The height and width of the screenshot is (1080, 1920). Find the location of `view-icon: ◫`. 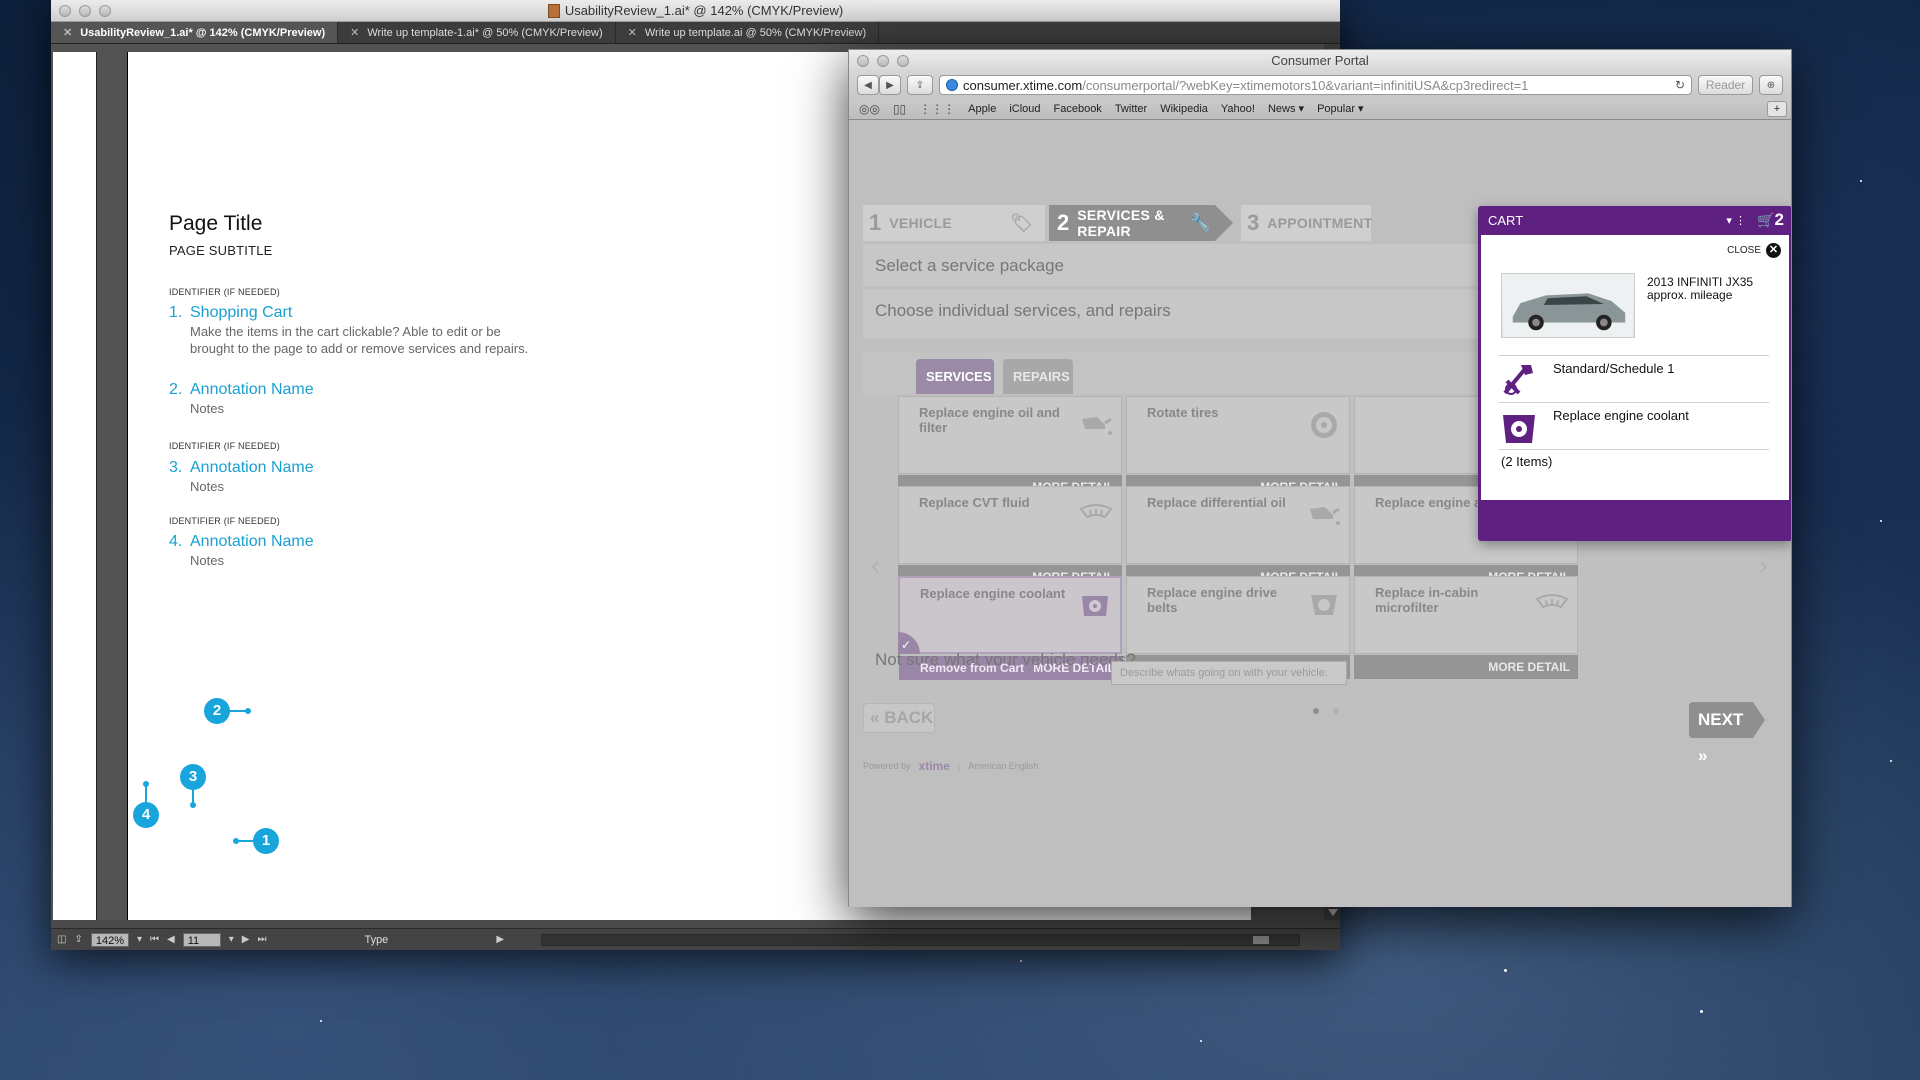

view-icon: ◫ is located at coordinates (61, 939).